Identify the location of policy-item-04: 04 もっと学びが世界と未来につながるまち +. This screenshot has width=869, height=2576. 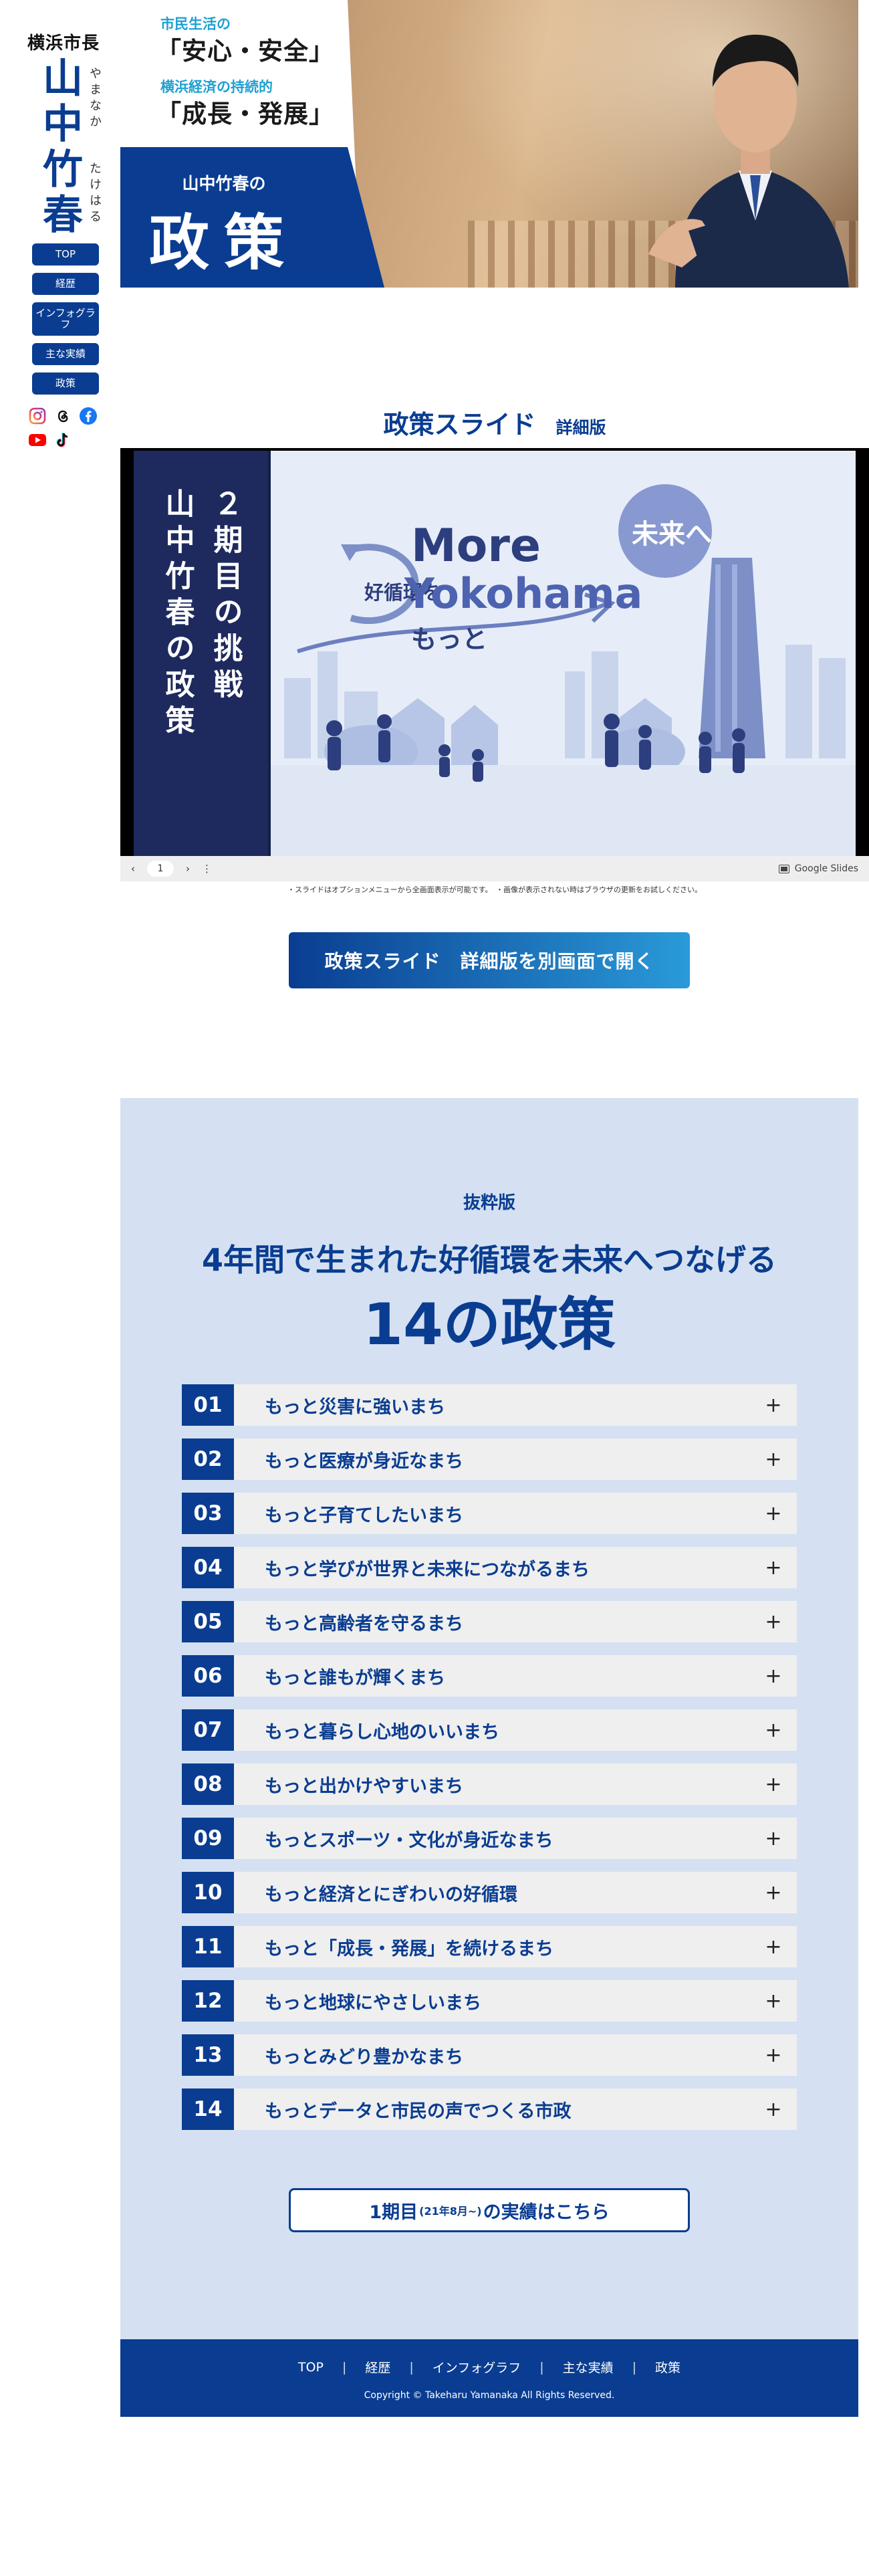
(489, 1567).